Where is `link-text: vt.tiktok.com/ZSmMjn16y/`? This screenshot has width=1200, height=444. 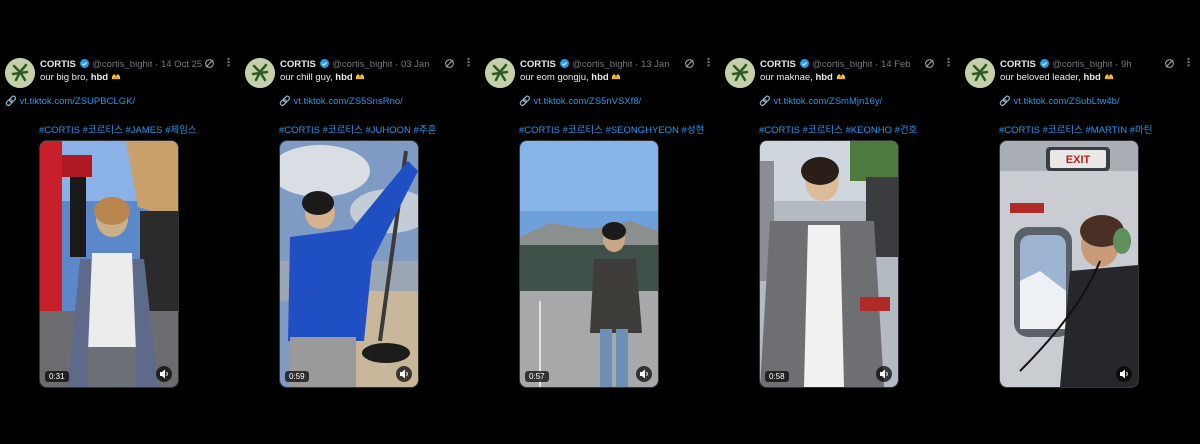 link-text: vt.tiktok.com/ZSmMjn16y/ is located at coordinates (827, 101).